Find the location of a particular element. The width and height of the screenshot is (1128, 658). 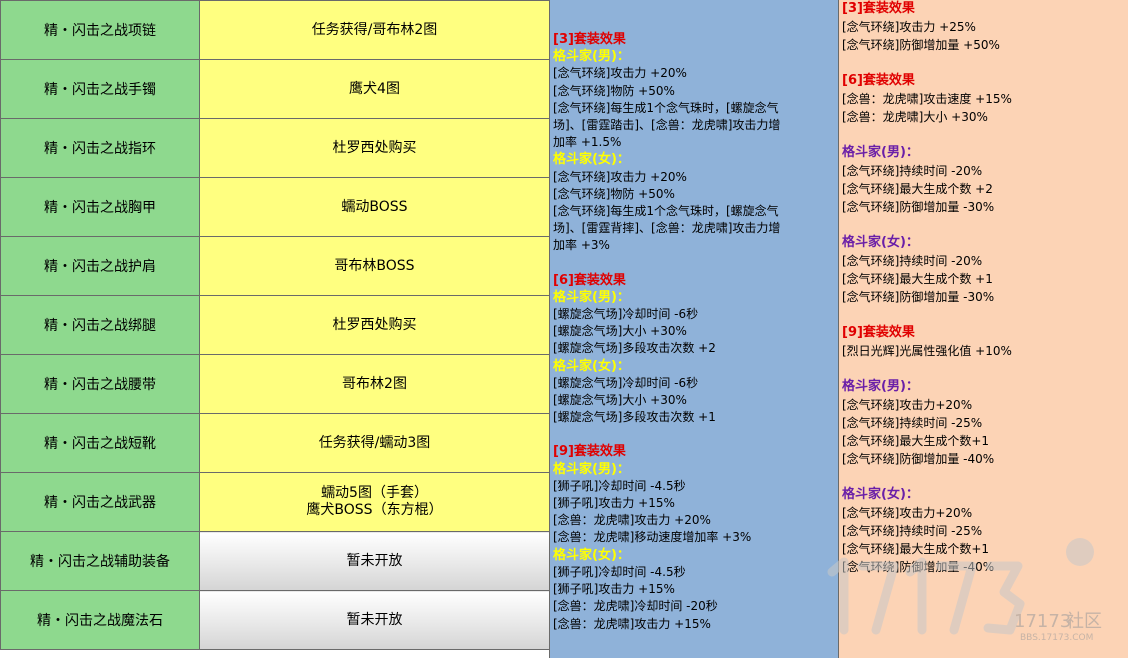

item-name-cell: 精・闪击之战武器 is located at coordinates (100, 502).